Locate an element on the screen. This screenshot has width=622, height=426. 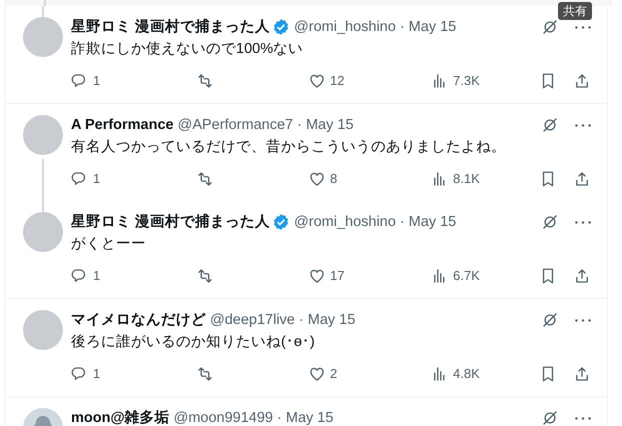
like-button: 12 is located at coordinates (326, 81).